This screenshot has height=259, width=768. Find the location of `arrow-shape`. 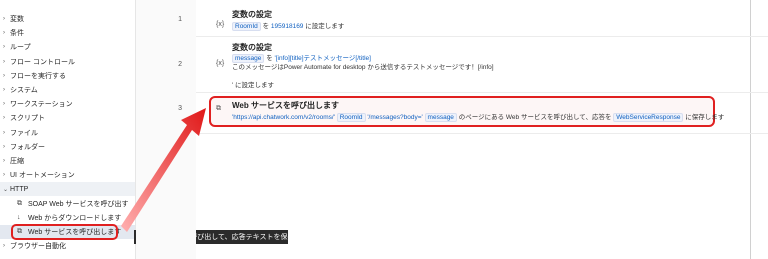

arrow-shape is located at coordinates (163, 170).